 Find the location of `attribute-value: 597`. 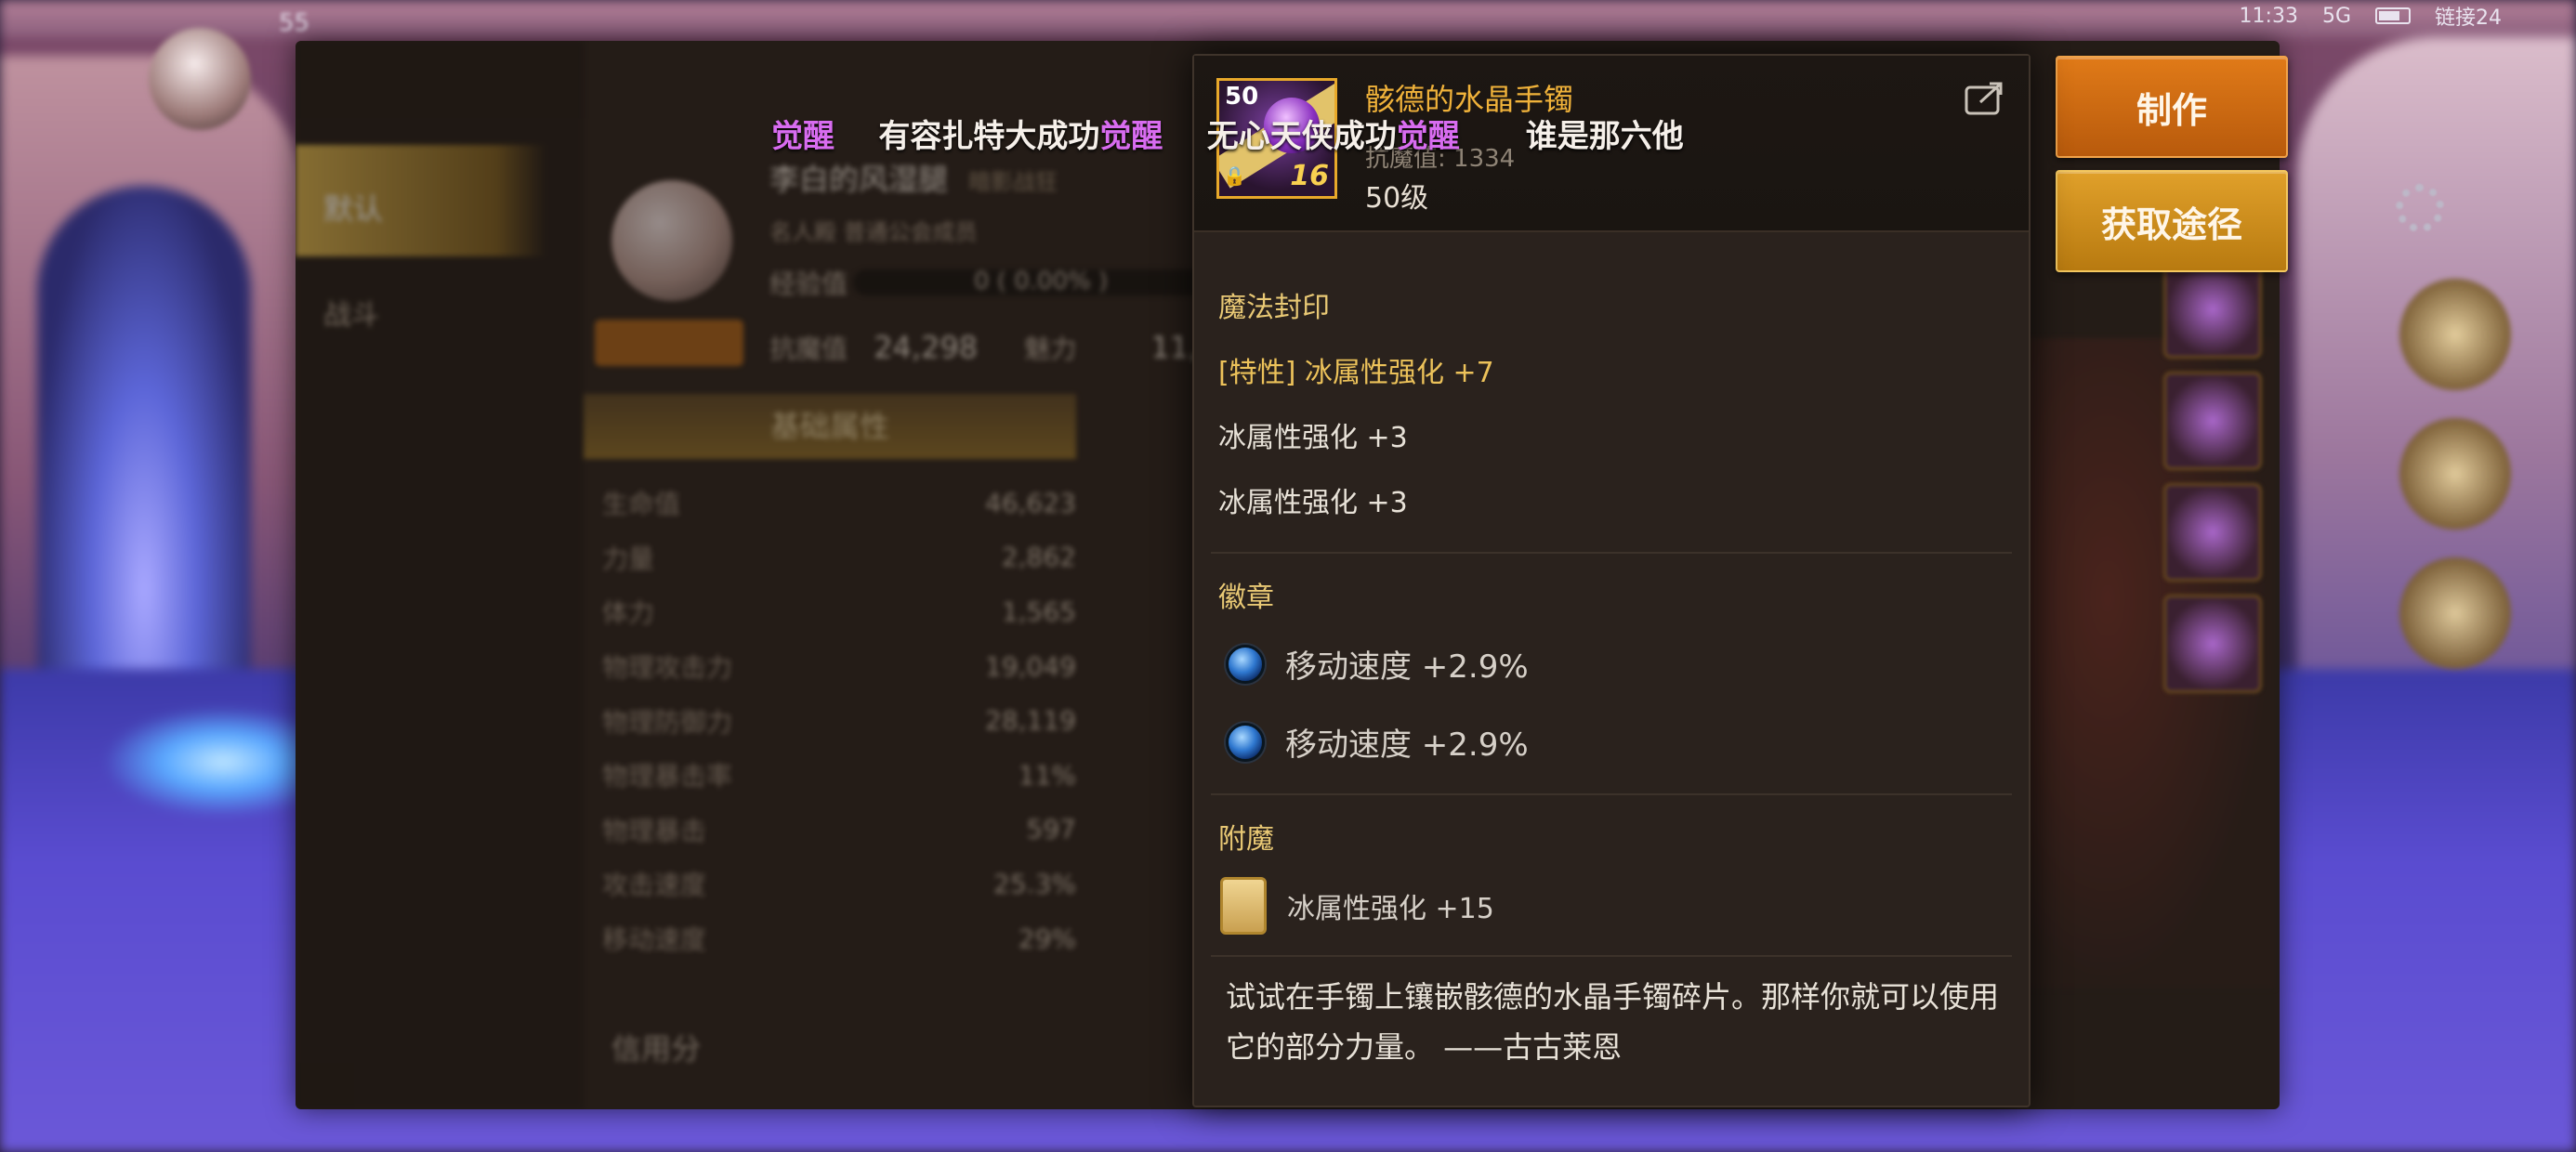

attribute-value: 597 is located at coordinates (1051, 829).